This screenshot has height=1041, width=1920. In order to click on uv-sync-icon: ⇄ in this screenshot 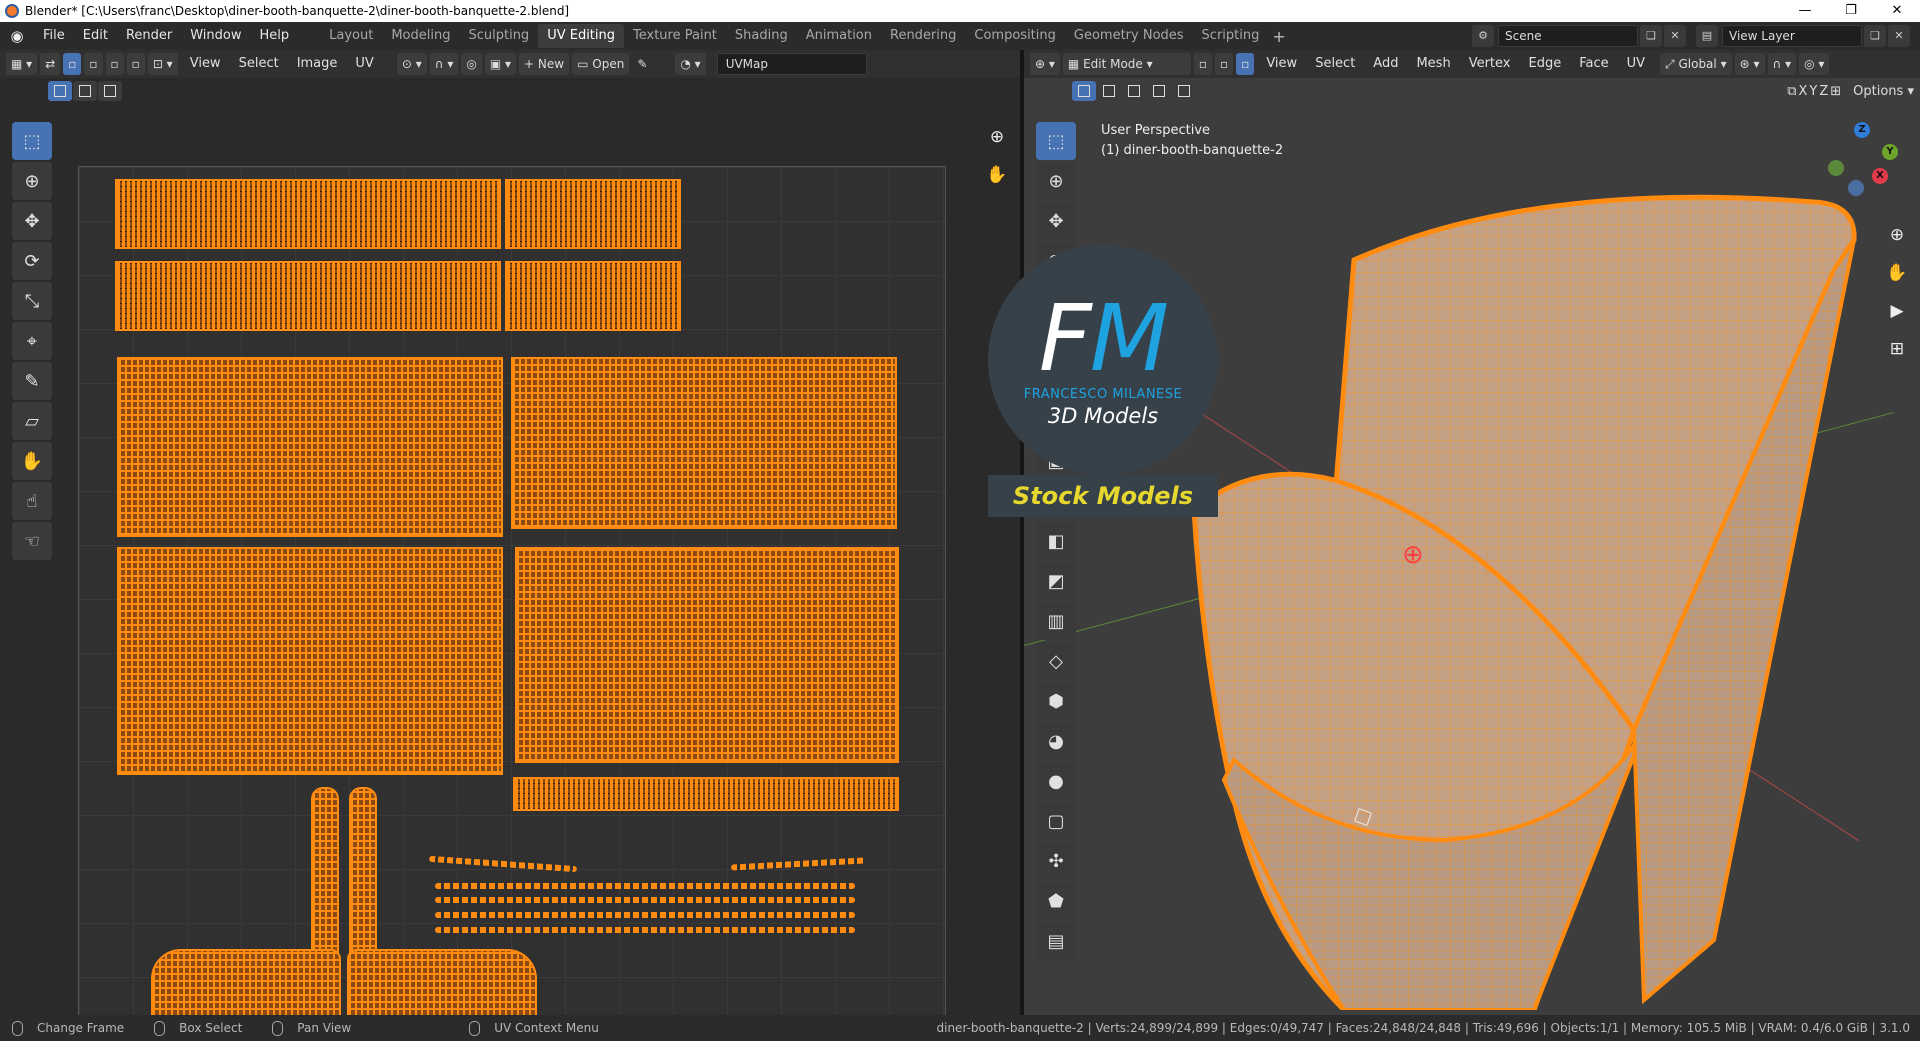, I will do `click(50, 64)`.